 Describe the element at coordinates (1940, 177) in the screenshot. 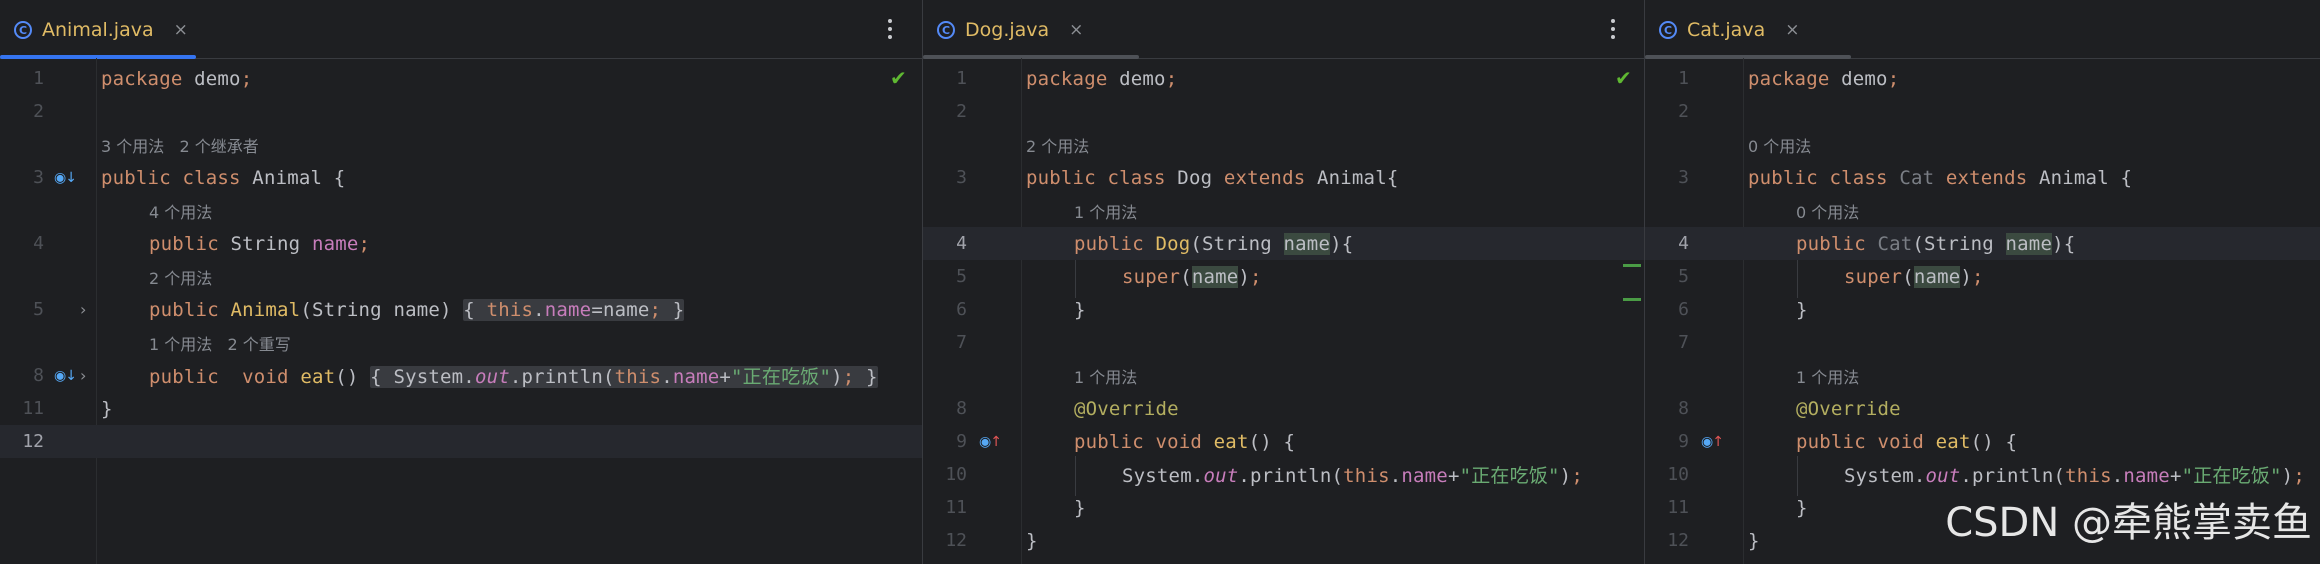

I see `line-text: public class Cat extends Animal {` at that location.